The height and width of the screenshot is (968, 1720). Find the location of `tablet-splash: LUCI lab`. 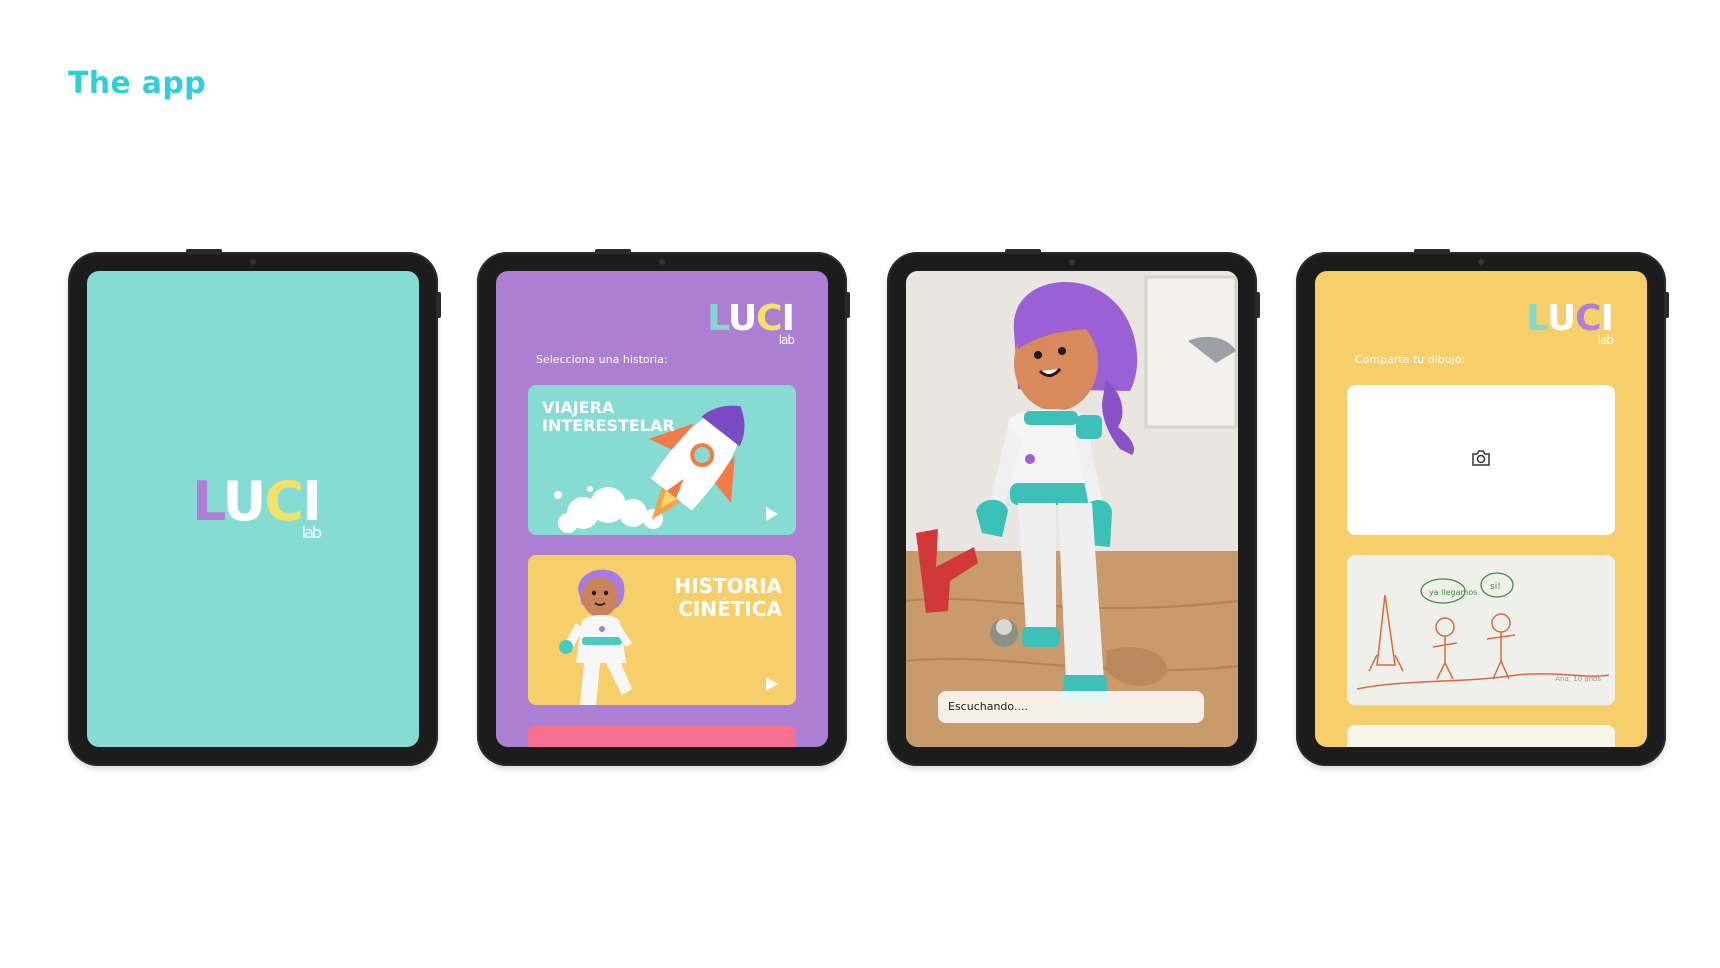

tablet-splash: LUCI lab is located at coordinates (254, 507).